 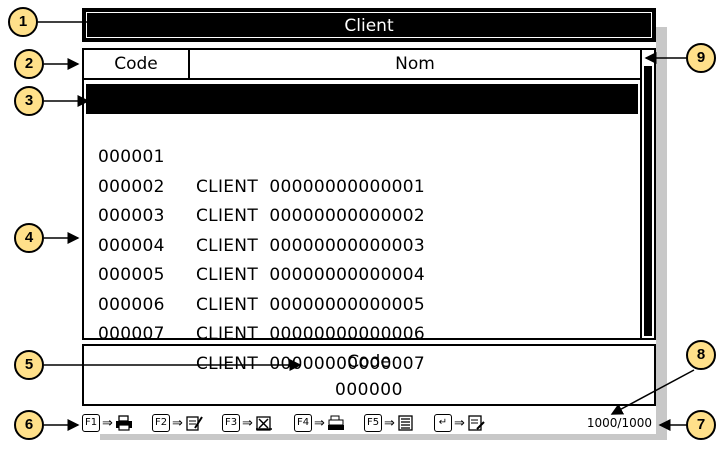 What do you see at coordinates (701, 425) in the screenshot?
I see `callout-badge-7: 7` at bounding box center [701, 425].